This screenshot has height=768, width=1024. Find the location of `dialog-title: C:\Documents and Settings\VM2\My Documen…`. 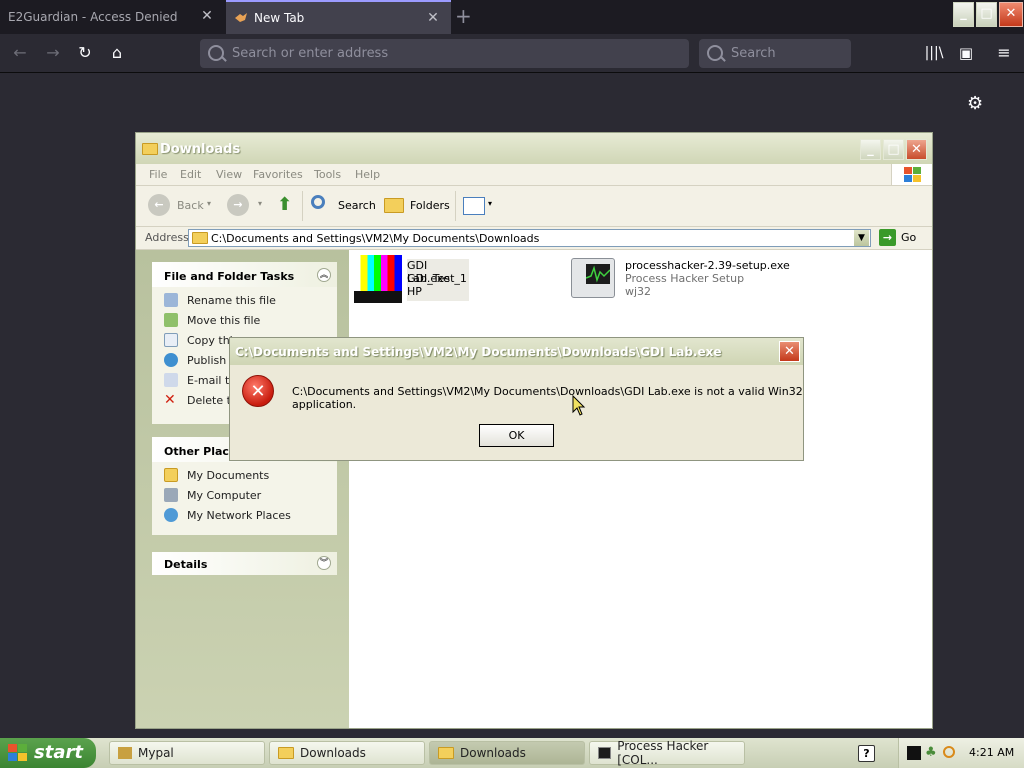

dialog-title: C:\Documents and Settings\VM2\My Documen… is located at coordinates (478, 352).